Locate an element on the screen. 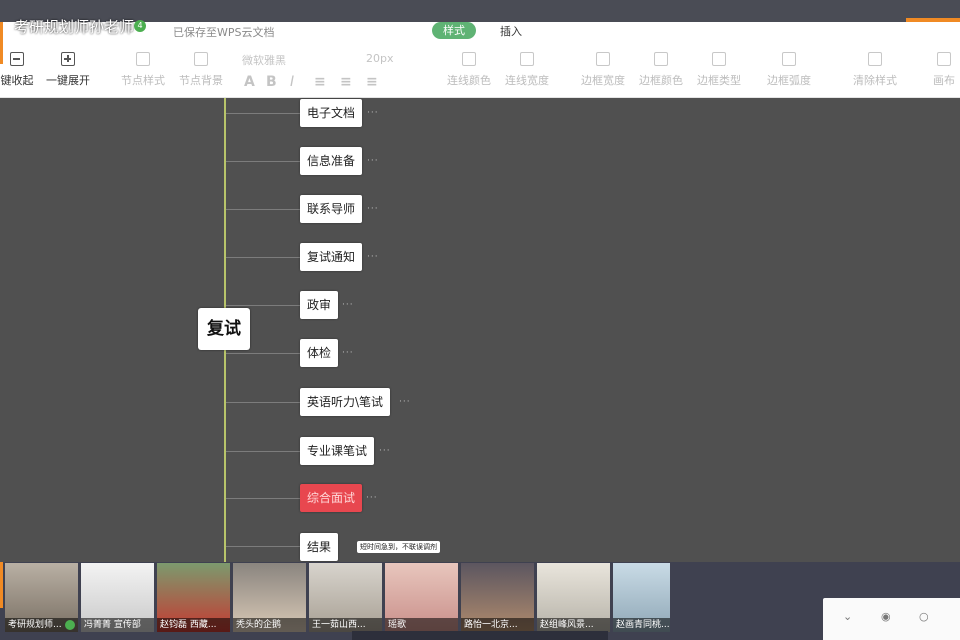  expand-all-button: 一键展开 is located at coordinates (68, 74).